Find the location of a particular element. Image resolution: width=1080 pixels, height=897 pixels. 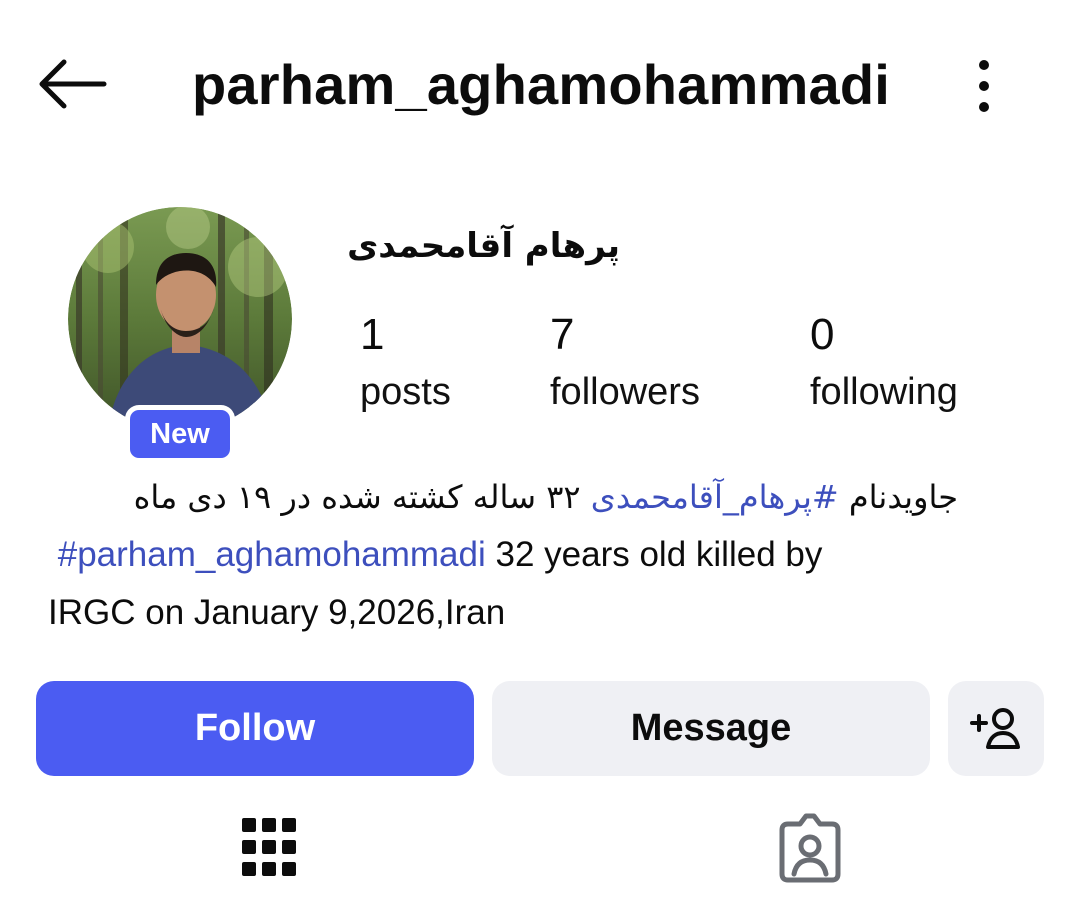

profile-full-name: پرهام آقامحمدی is located at coordinates (483, 246).